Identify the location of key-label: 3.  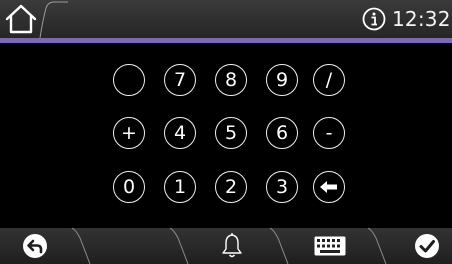
(282, 186).